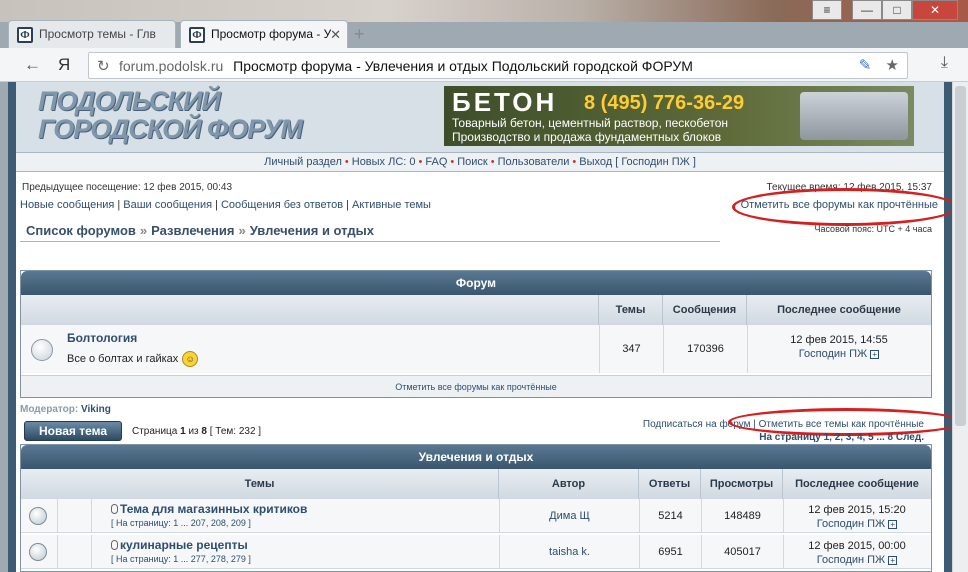  I want to click on col-replies: Ответы, so click(670, 484).